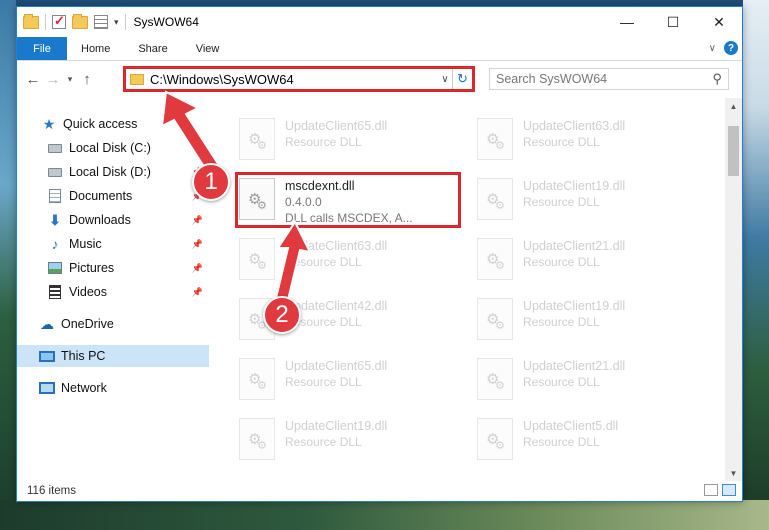  What do you see at coordinates (282, 315) in the screenshot?
I see `step-2-badge: 2` at bounding box center [282, 315].